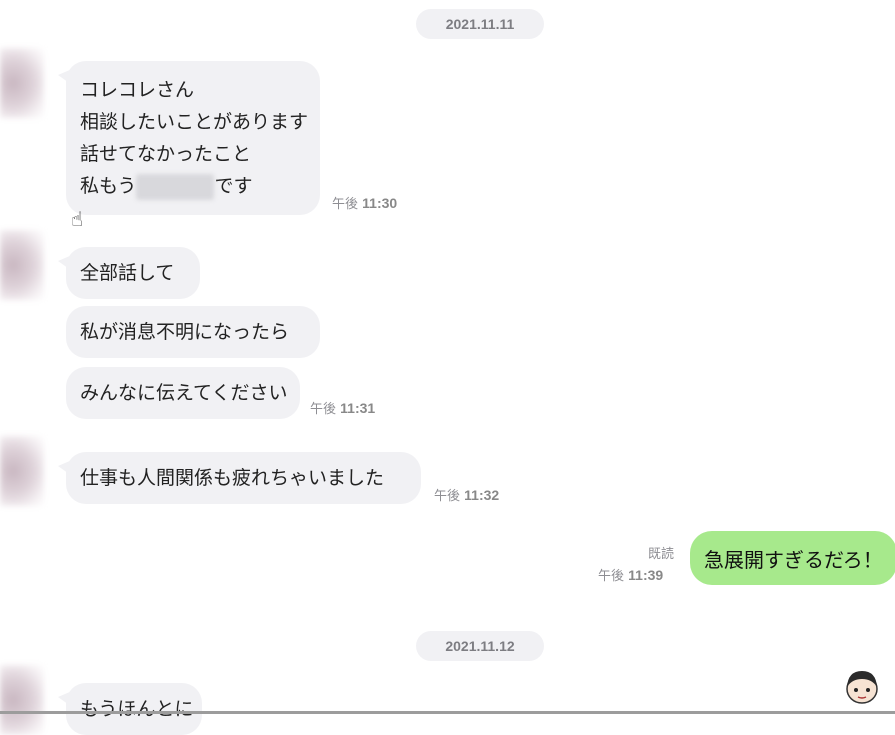 The width and height of the screenshot is (895, 735). I want to click on message-line: 私もう です, so click(192, 186).